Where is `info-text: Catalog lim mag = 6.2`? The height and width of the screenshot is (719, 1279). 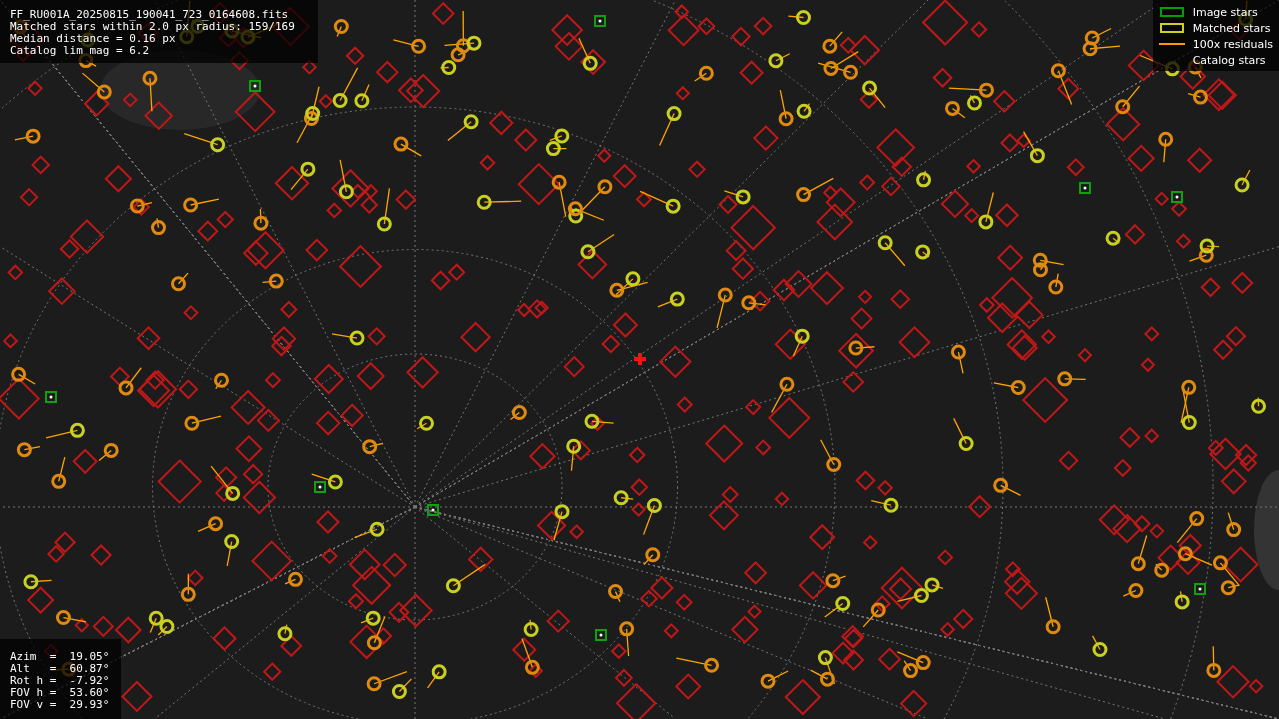 info-text: Catalog lim mag = 6.2 is located at coordinates (80, 51).